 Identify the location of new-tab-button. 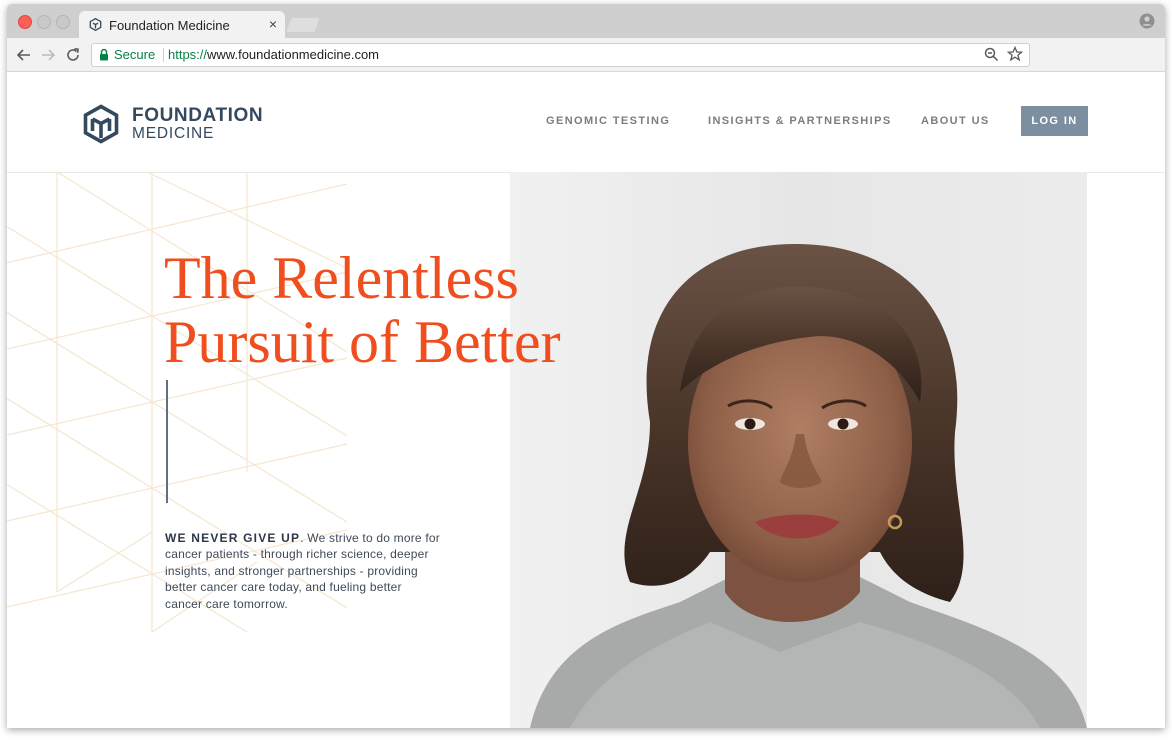
(303, 25).